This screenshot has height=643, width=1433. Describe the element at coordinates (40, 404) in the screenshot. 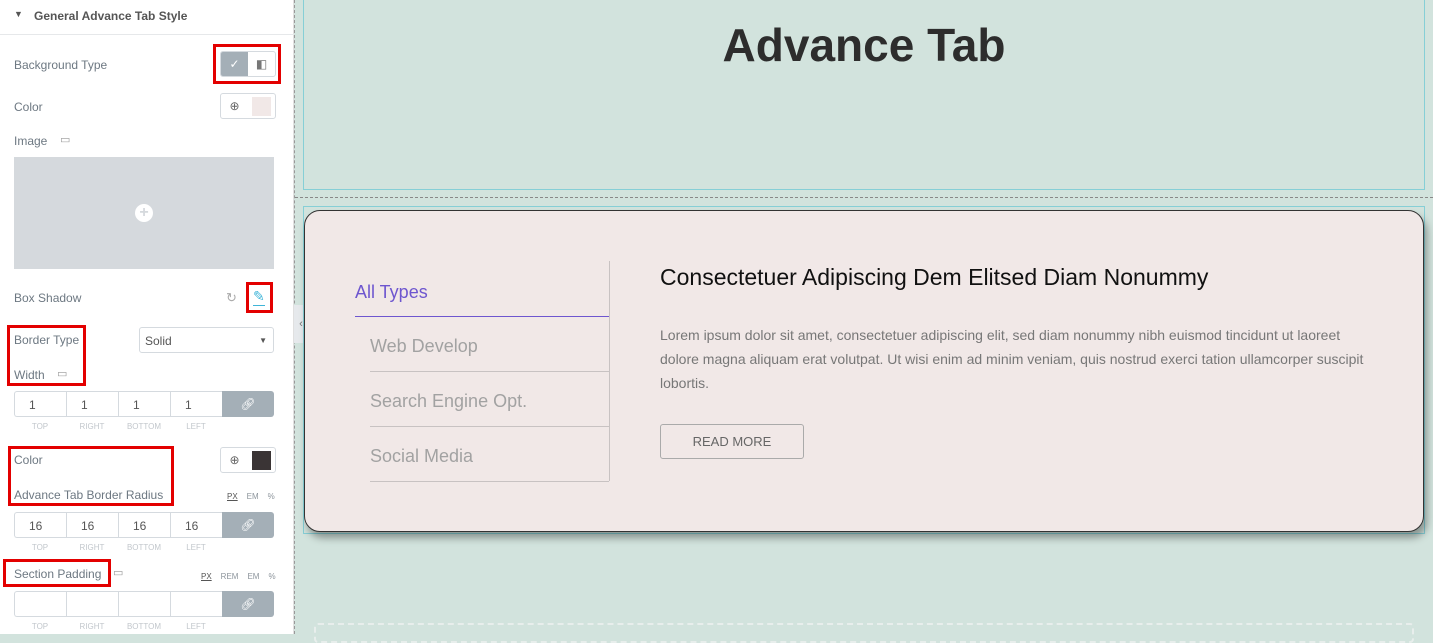

I see `width-top-input: 1` at that location.